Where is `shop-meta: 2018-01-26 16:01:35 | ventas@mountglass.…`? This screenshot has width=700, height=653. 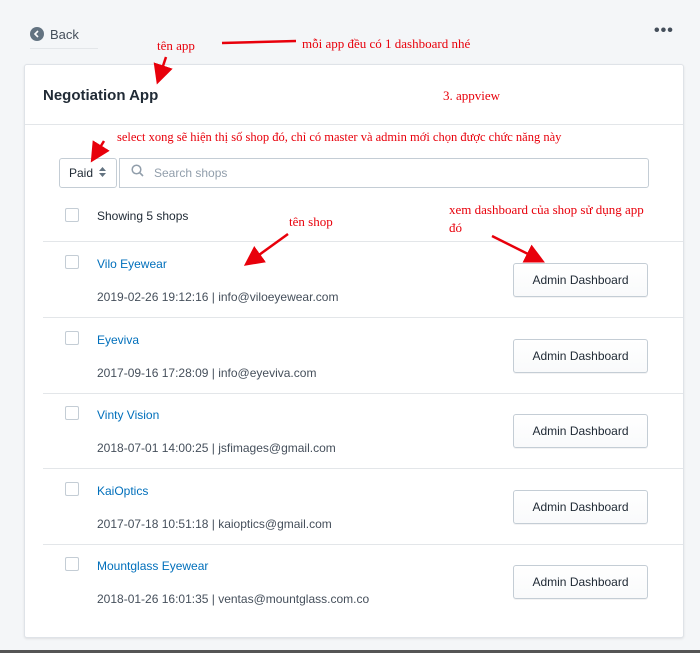 shop-meta: 2018-01-26 16:01:35 | ventas@mountglass.… is located at coordinates (233, 599).